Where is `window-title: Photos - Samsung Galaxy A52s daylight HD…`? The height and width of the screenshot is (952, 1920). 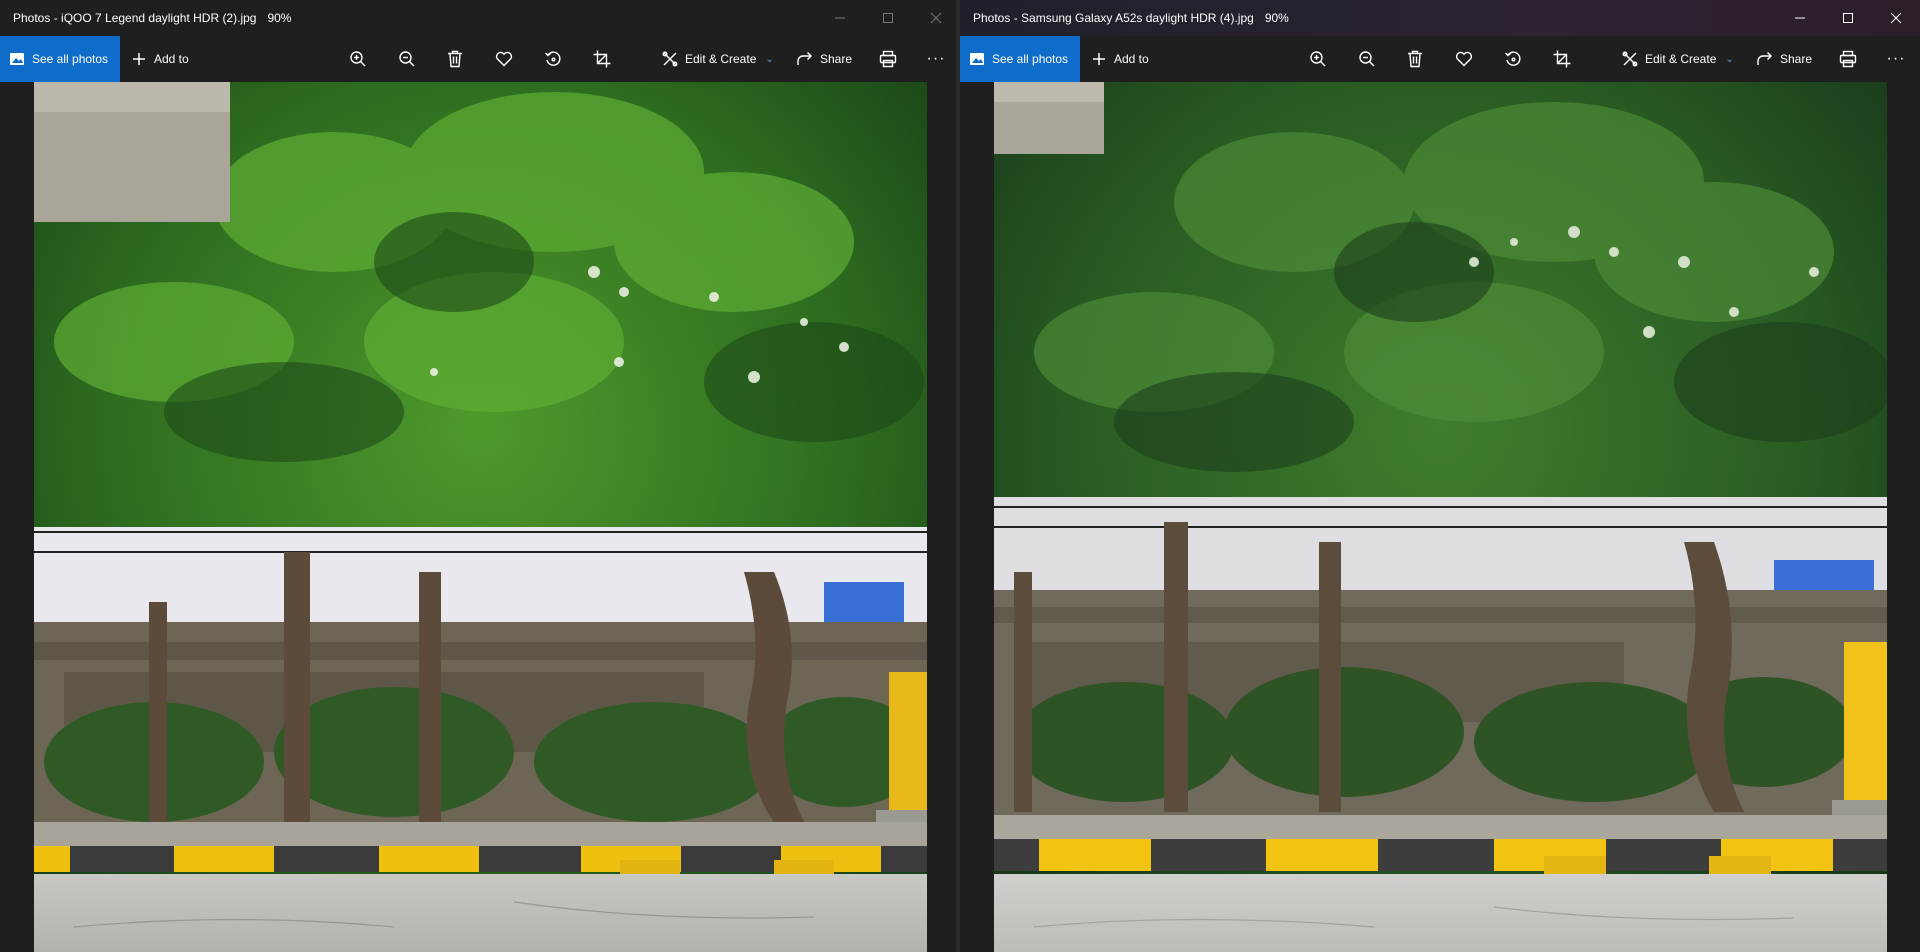
window-title: Photos - Samsung Galaxy A52s daylight HD… is located at coordinates (1113, 18).